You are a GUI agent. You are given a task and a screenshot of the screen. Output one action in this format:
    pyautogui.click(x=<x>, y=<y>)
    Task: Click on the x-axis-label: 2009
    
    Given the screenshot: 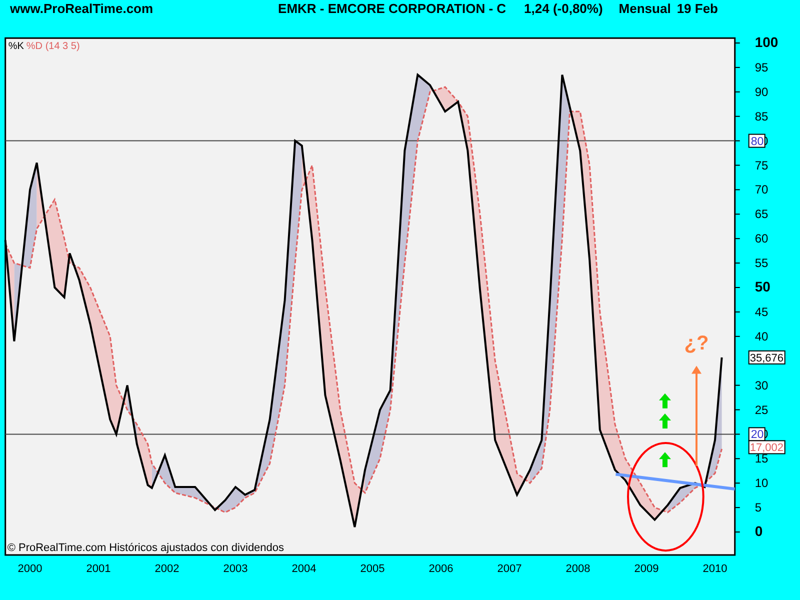 What is the action you would take?
    pyautogui.click(x=646, y=568)
    